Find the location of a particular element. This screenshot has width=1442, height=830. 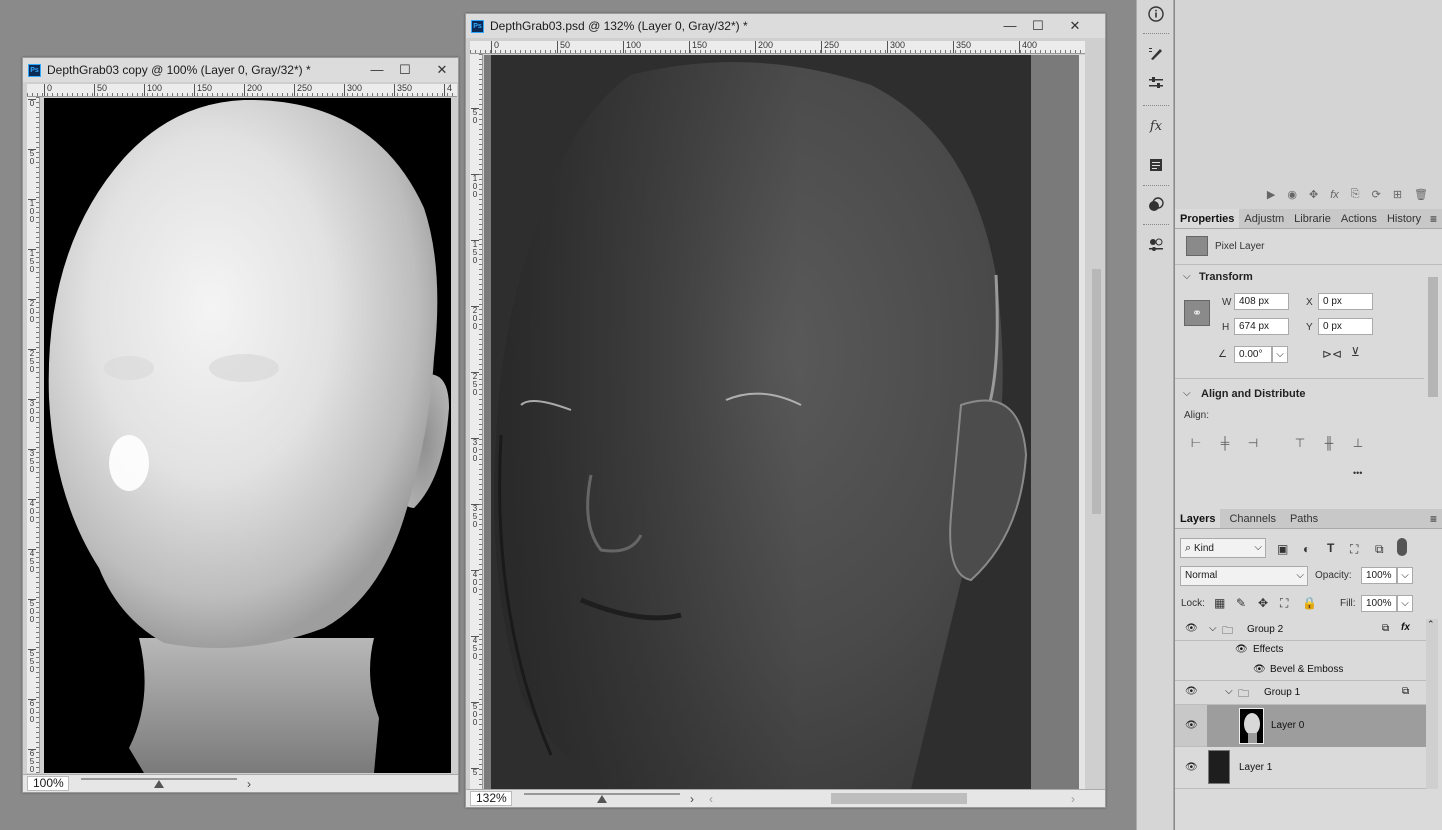

close-button: ✕ is located at coordinates (1075, 26).